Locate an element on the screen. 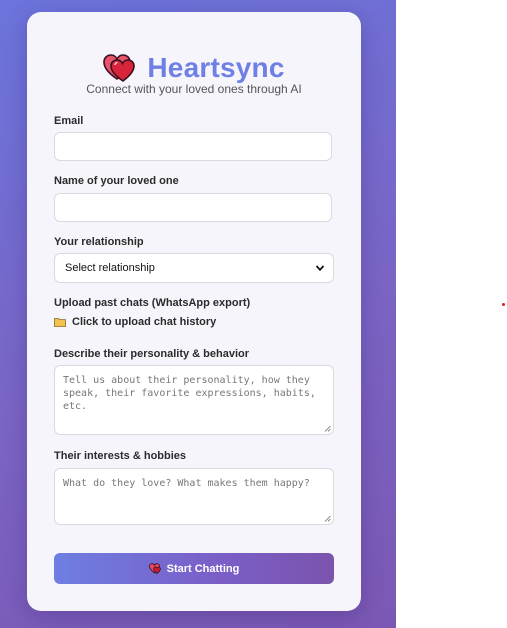 The image size is (507, 628). email-label: Email is located at coordinates (69, 121).